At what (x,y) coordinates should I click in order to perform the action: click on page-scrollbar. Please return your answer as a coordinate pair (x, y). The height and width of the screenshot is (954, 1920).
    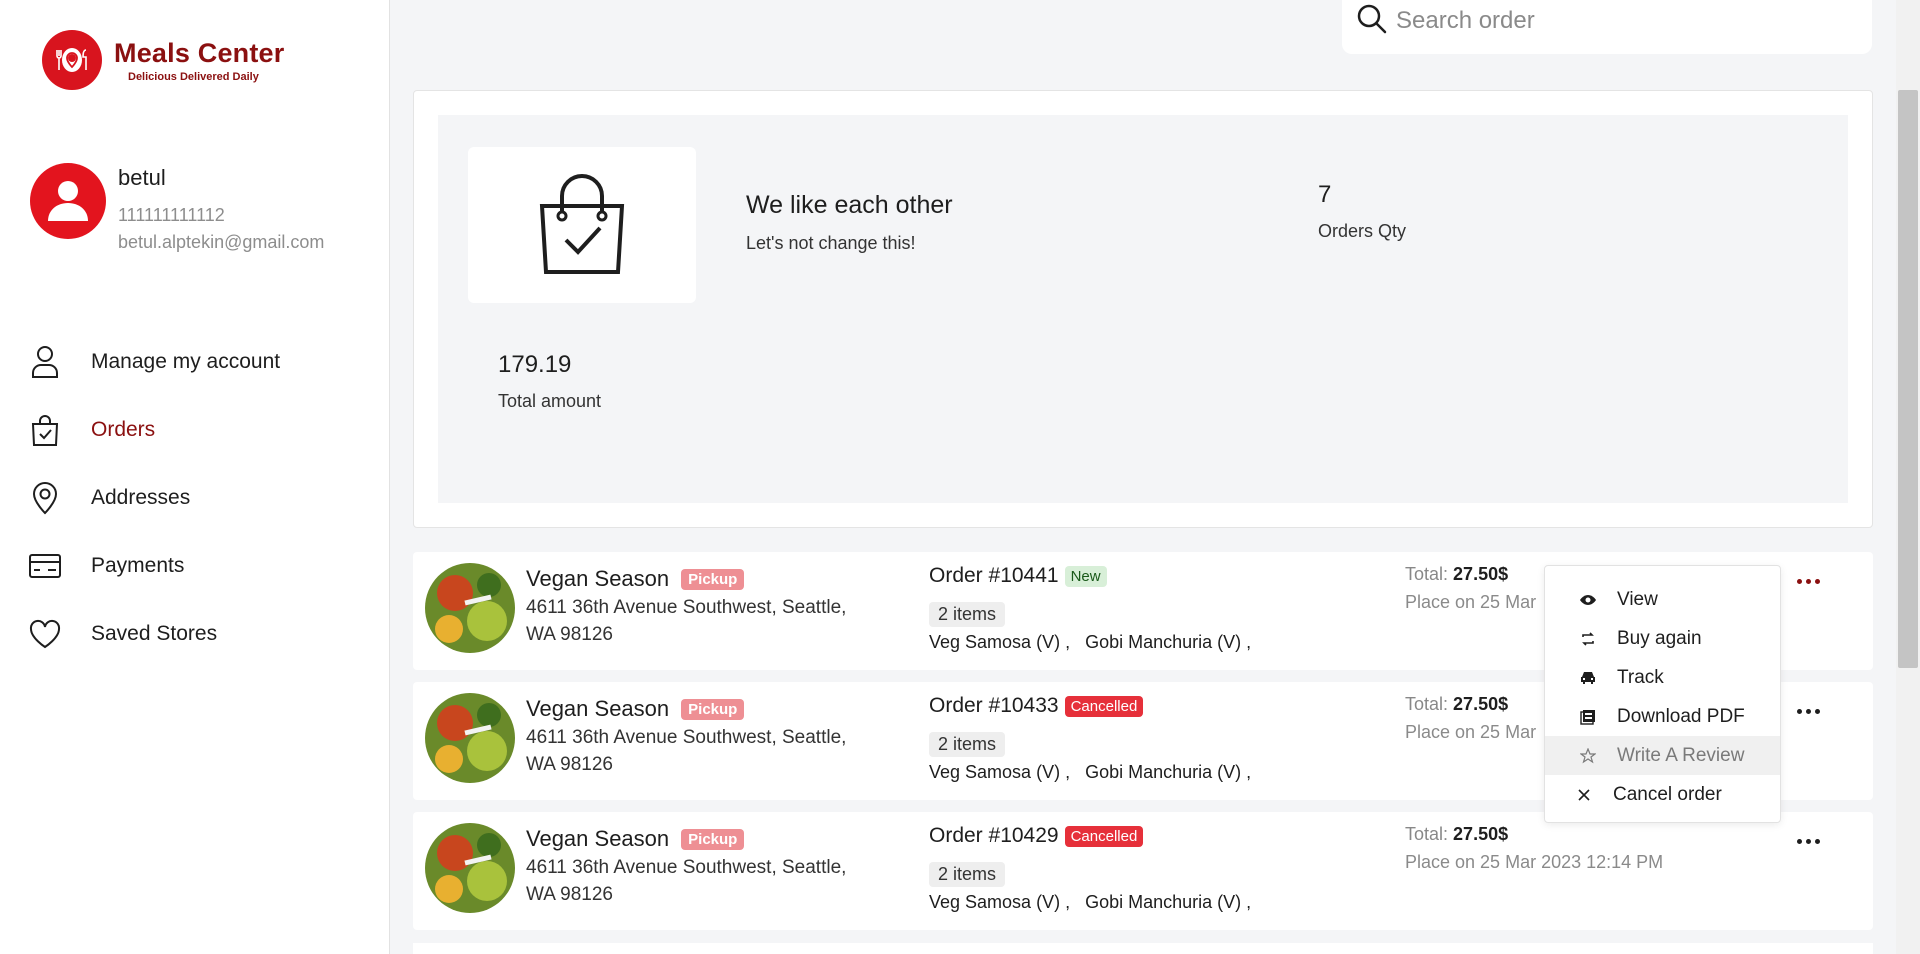
    Looking at the image, I should click on (1908, 477).